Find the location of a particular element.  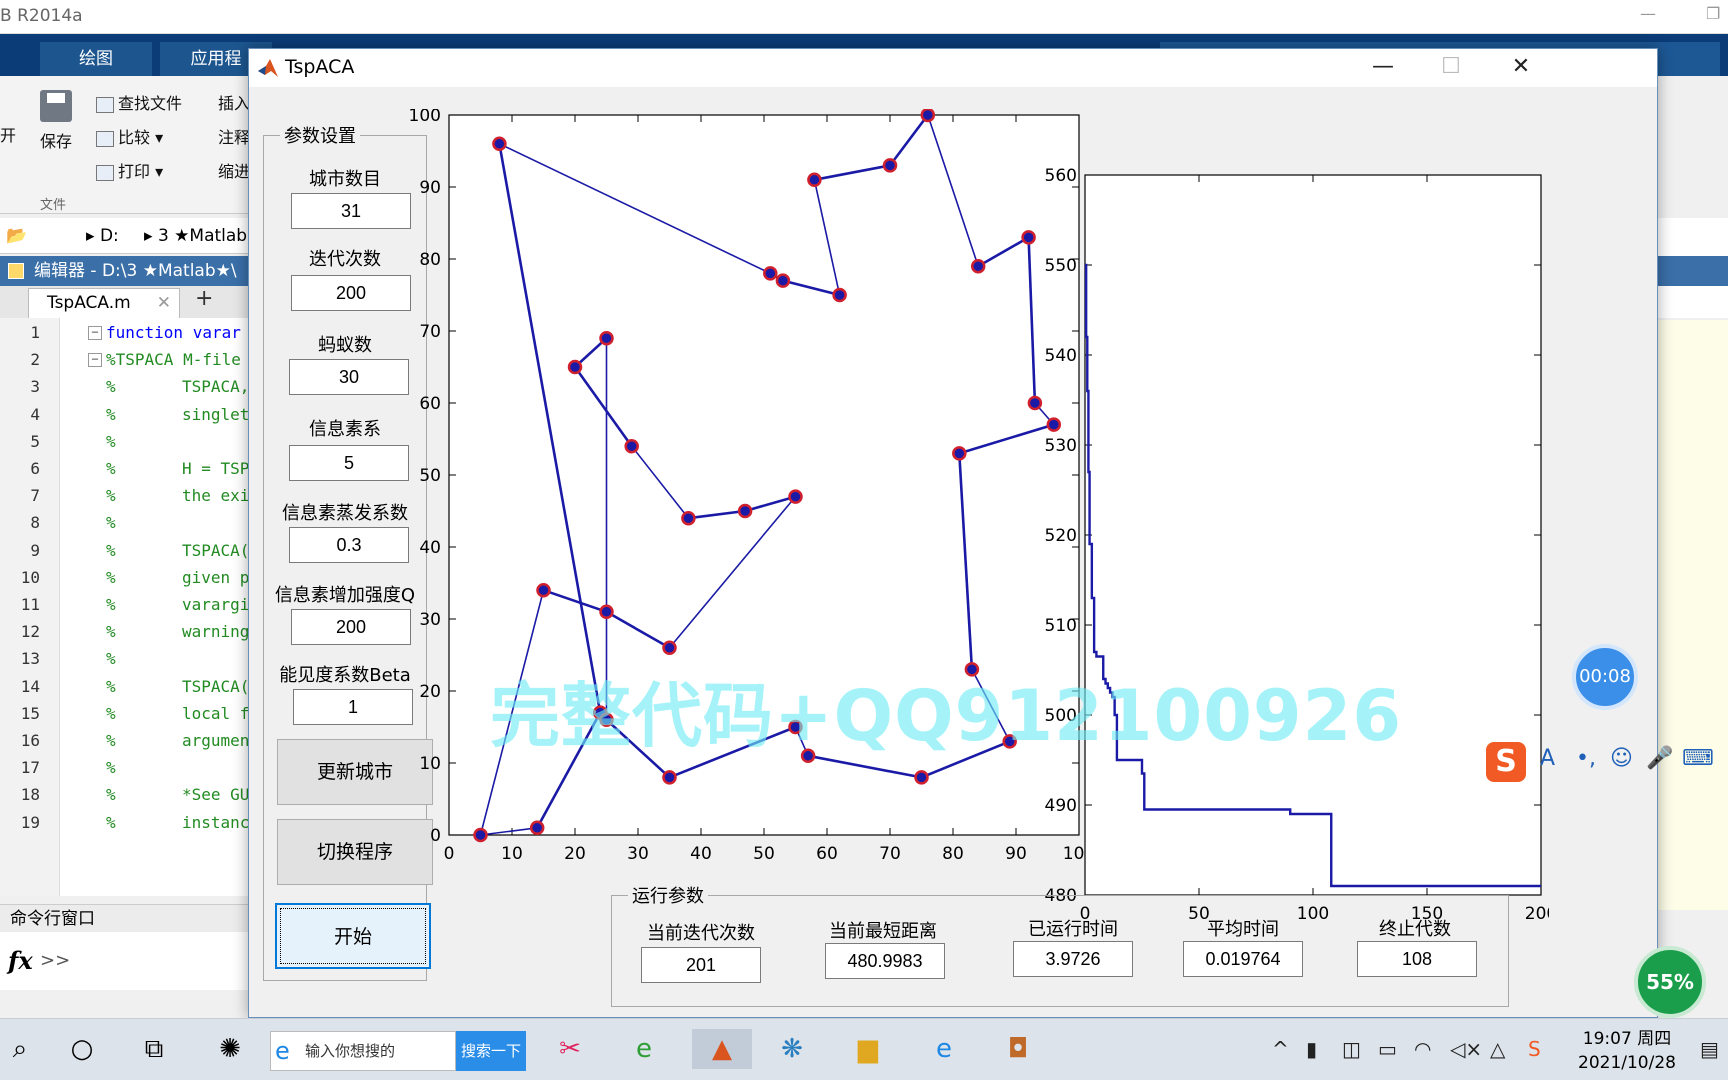

maximize-button: ☐ is located at coordinates (1451, 67).